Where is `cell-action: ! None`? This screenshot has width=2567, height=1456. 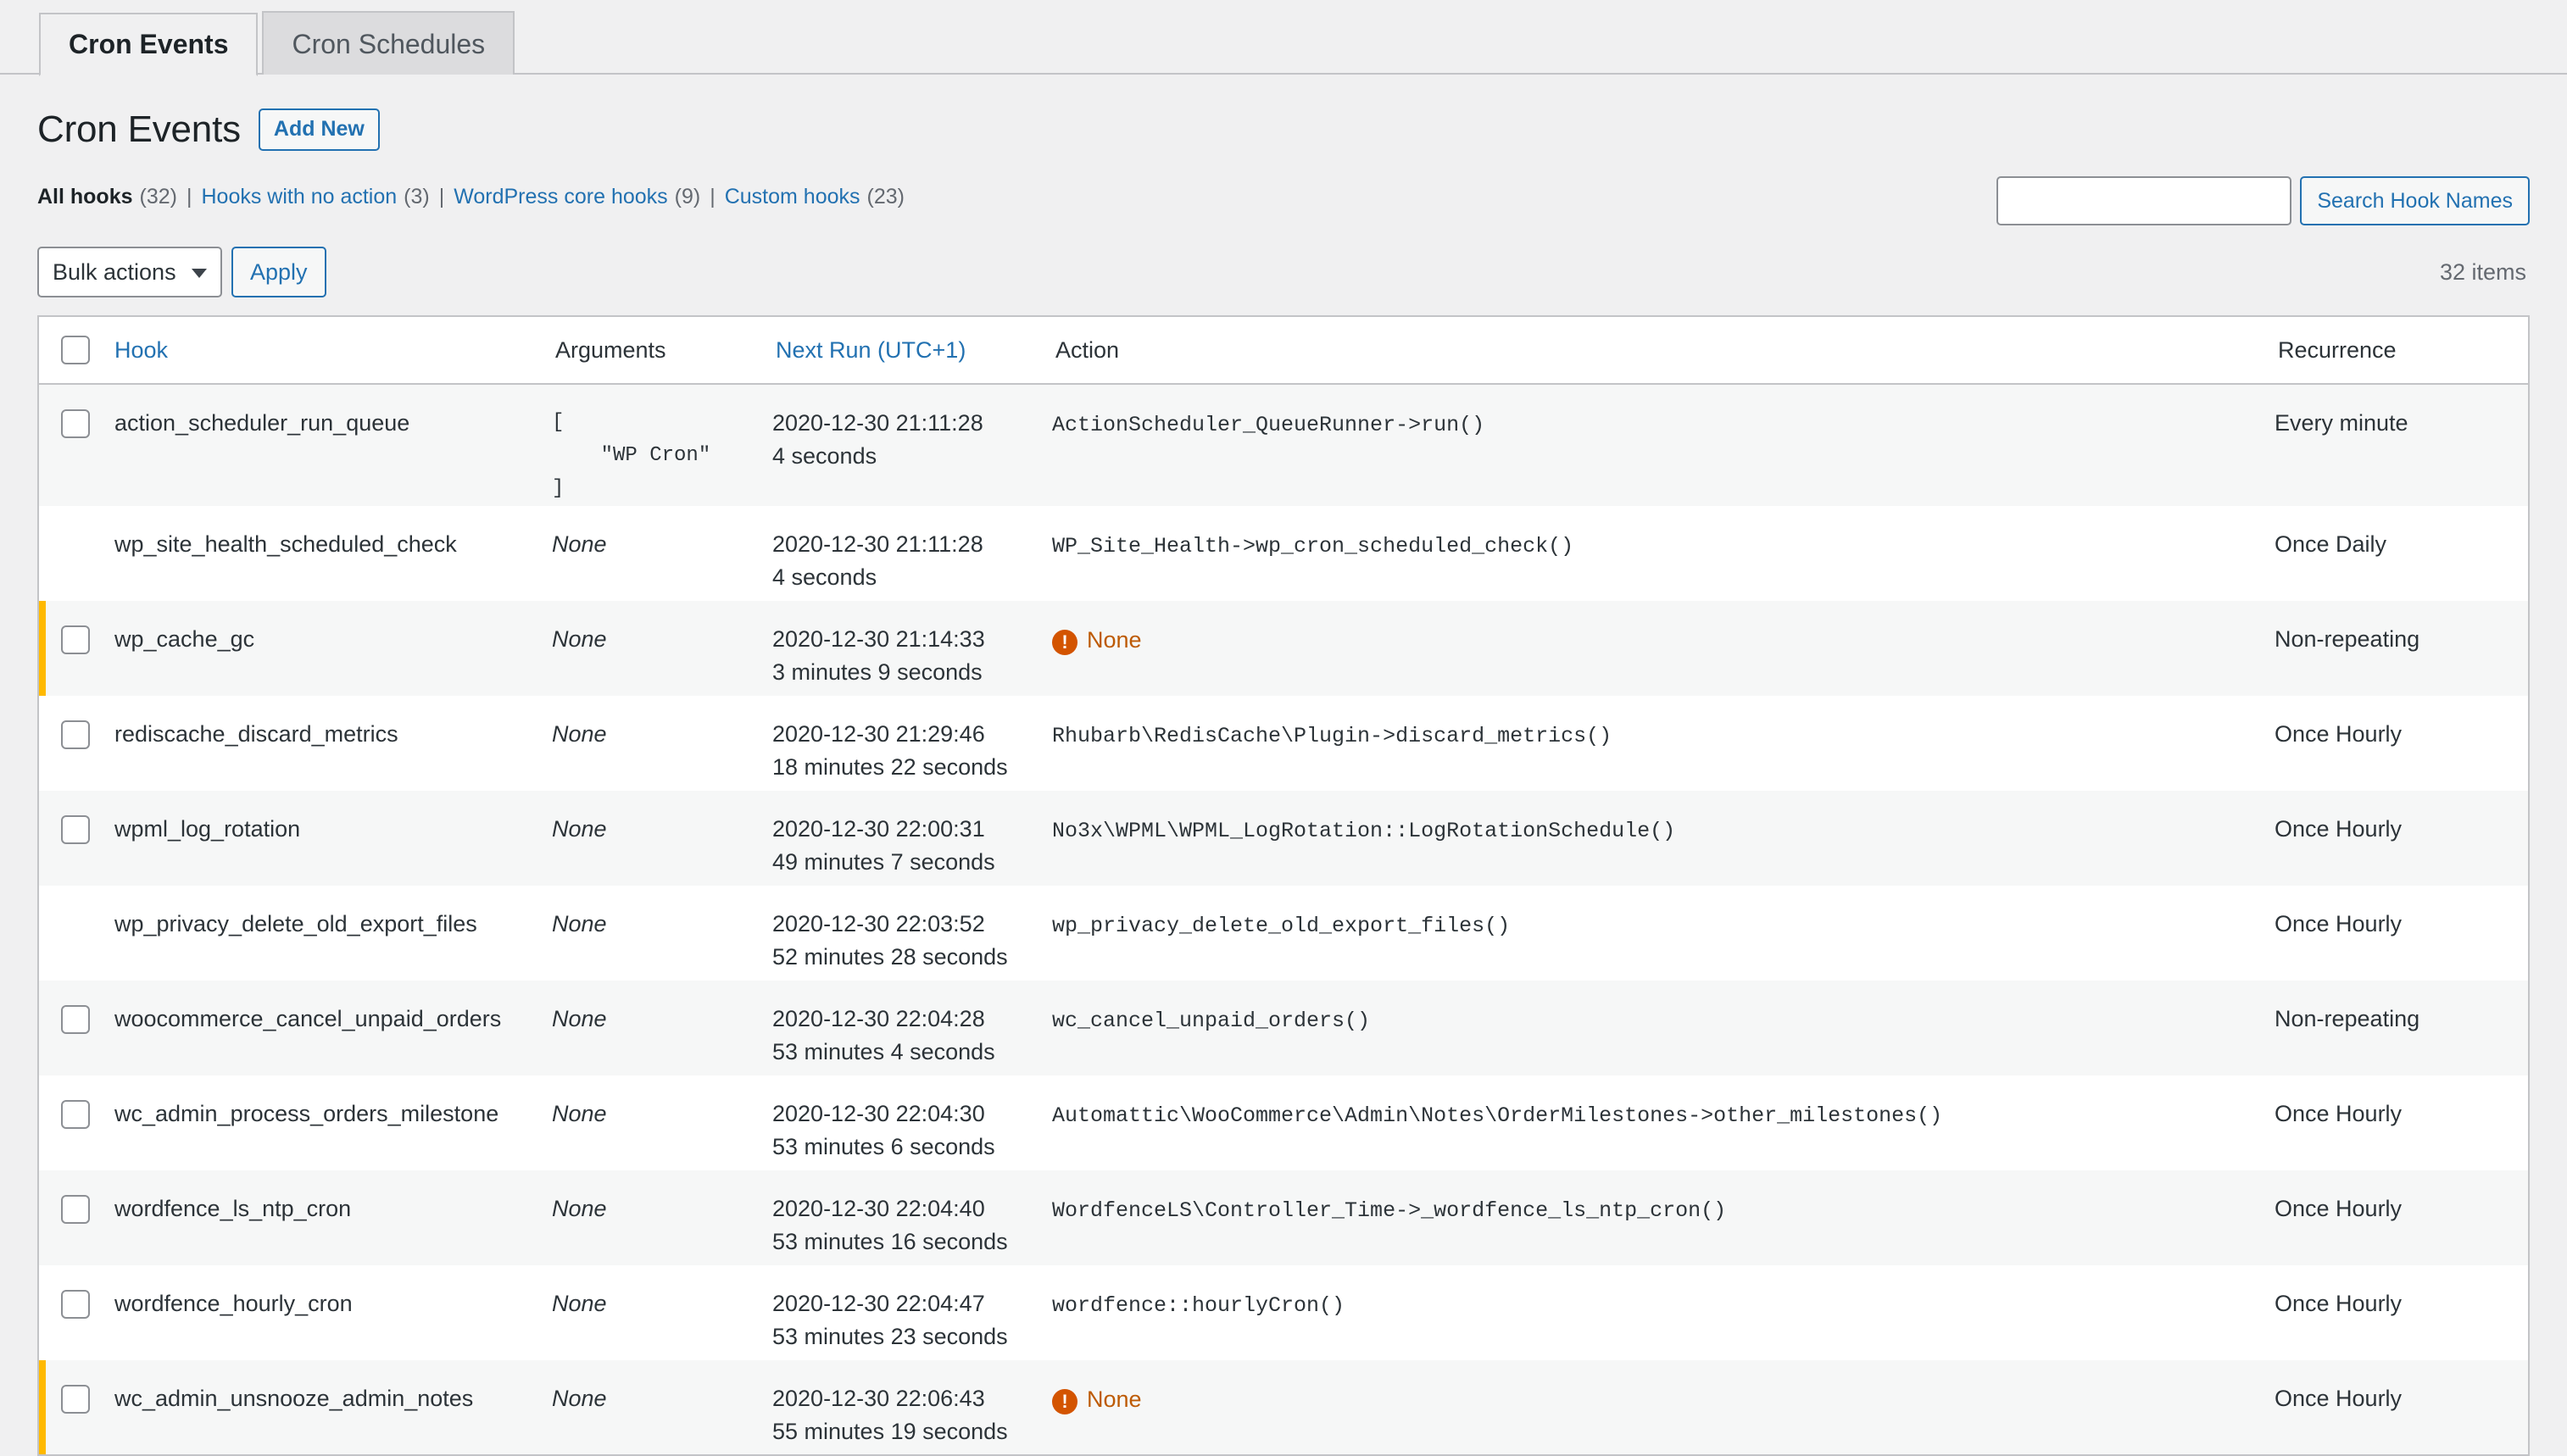
cell-action: ! None is located at coordinates (1664, 1408).